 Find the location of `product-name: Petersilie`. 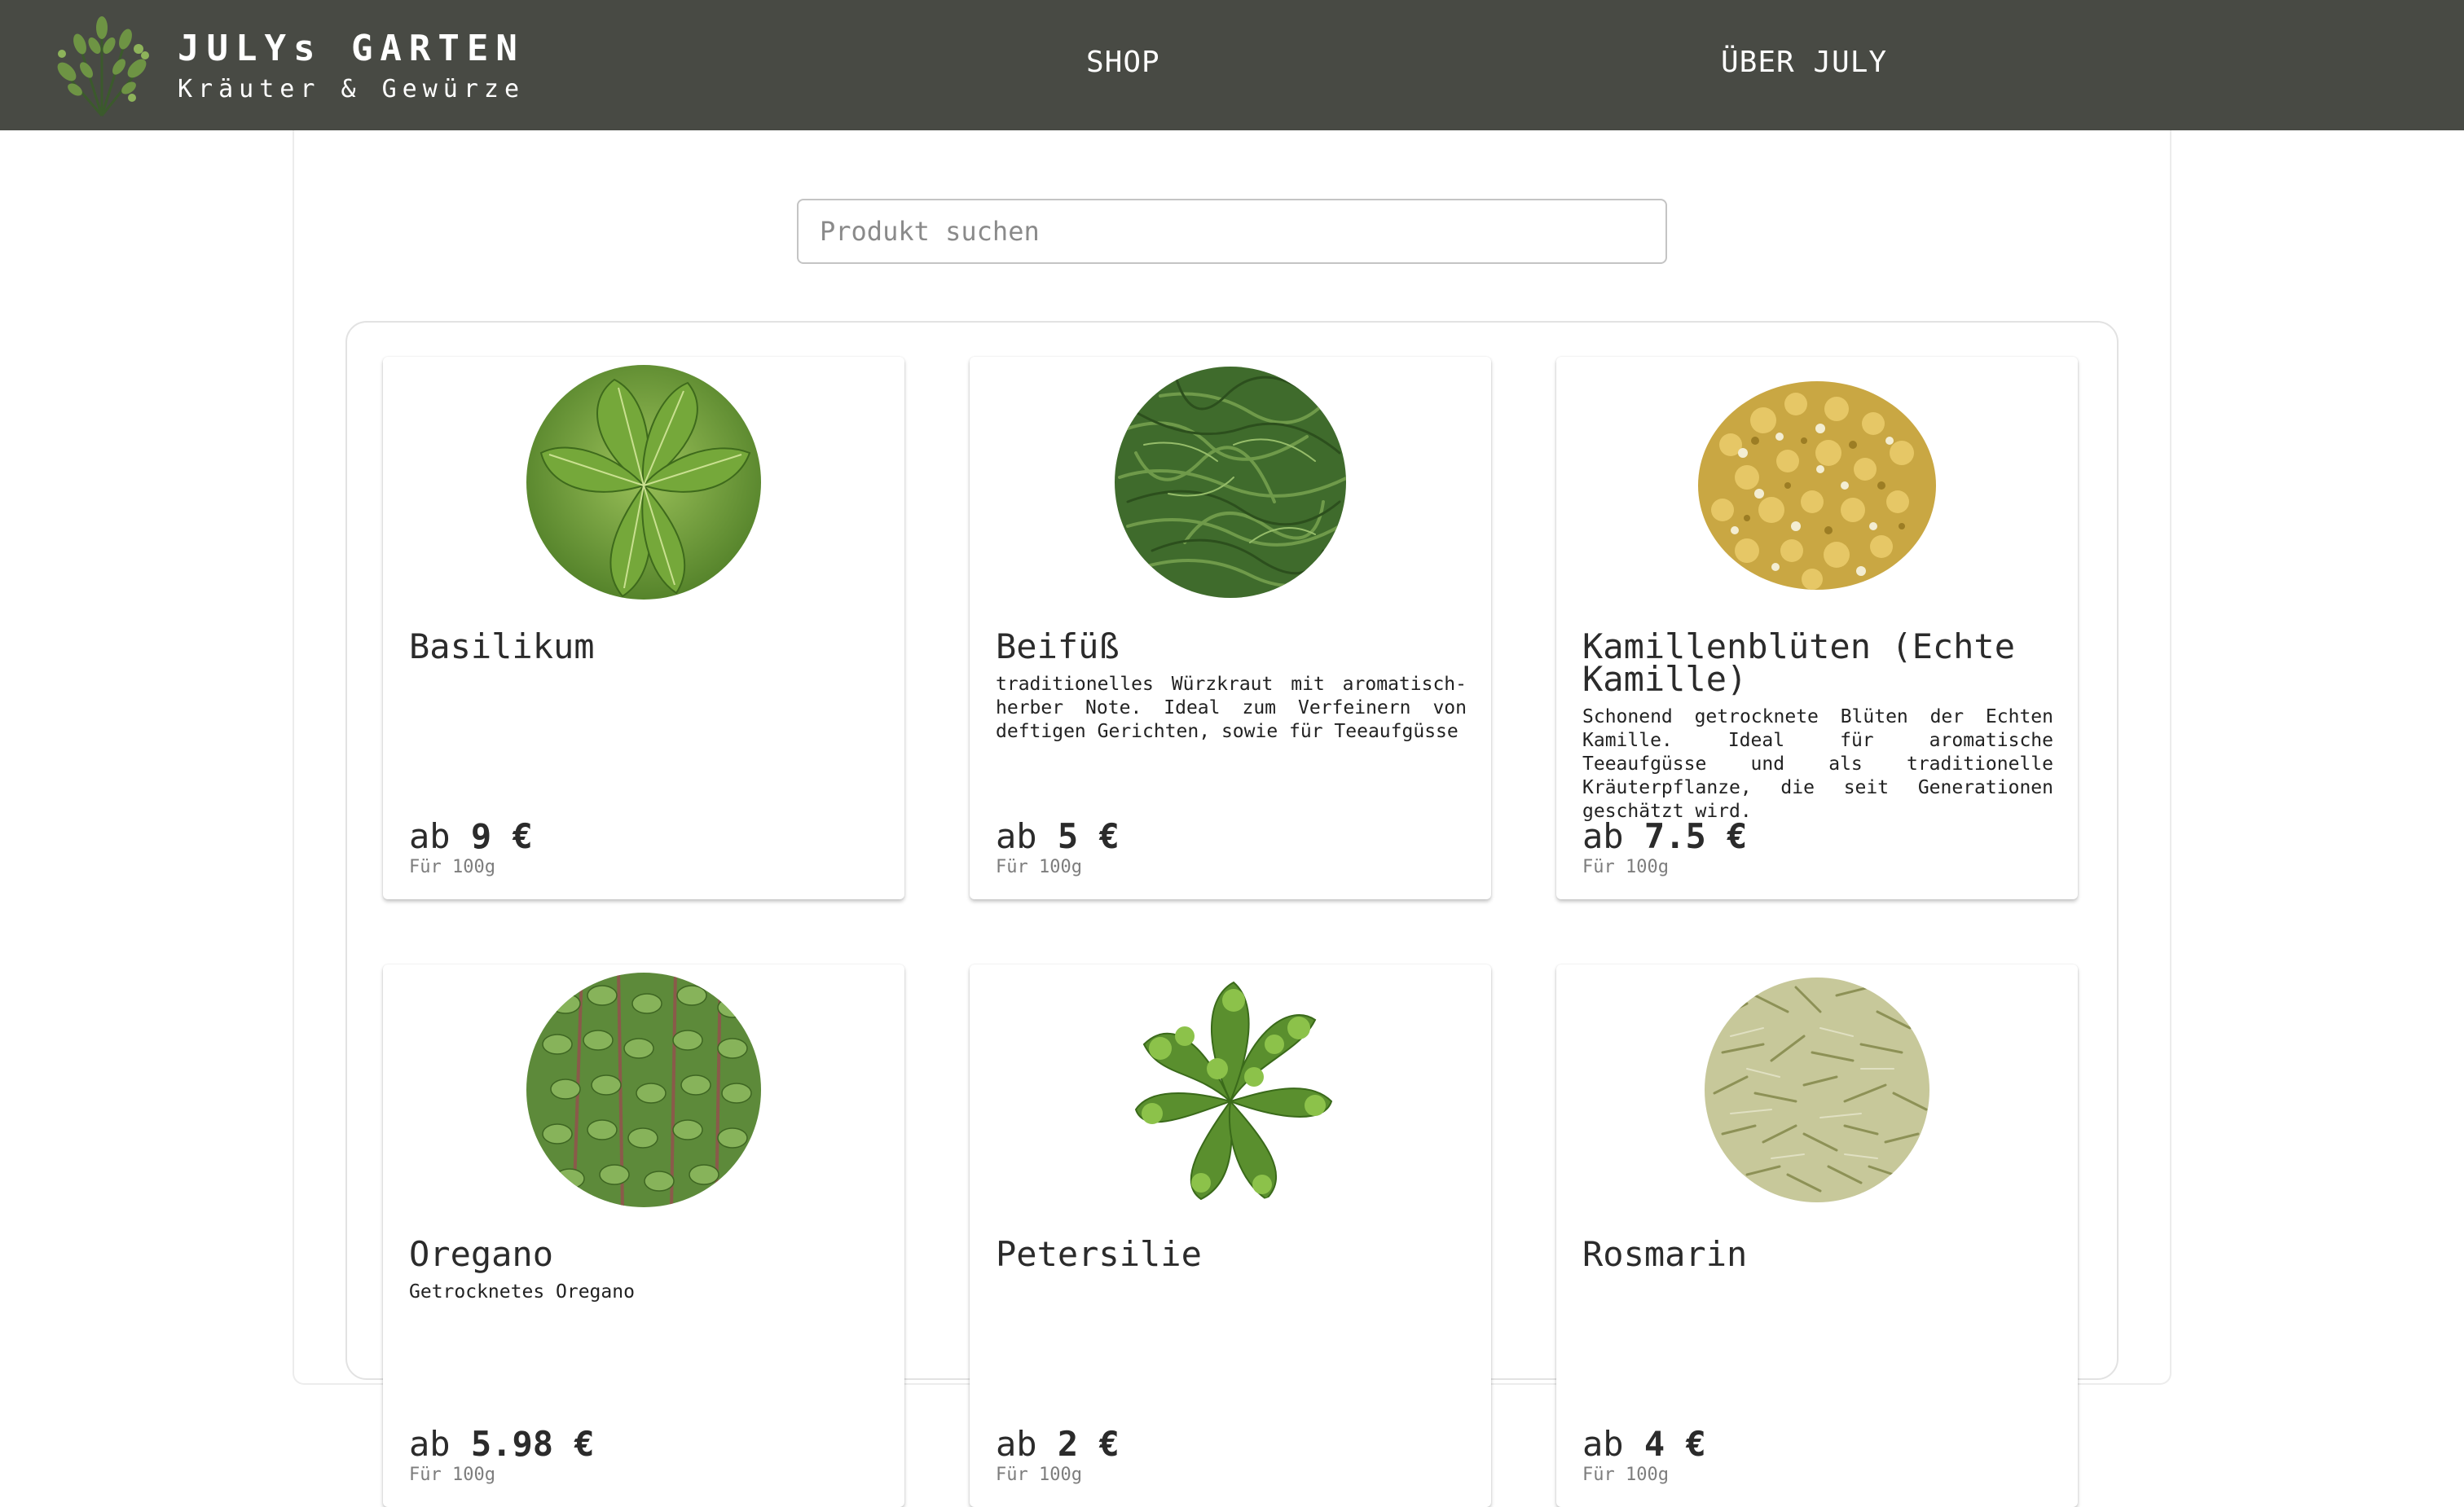

product-name: Petersilie is located at coordinates (1099, 1254).